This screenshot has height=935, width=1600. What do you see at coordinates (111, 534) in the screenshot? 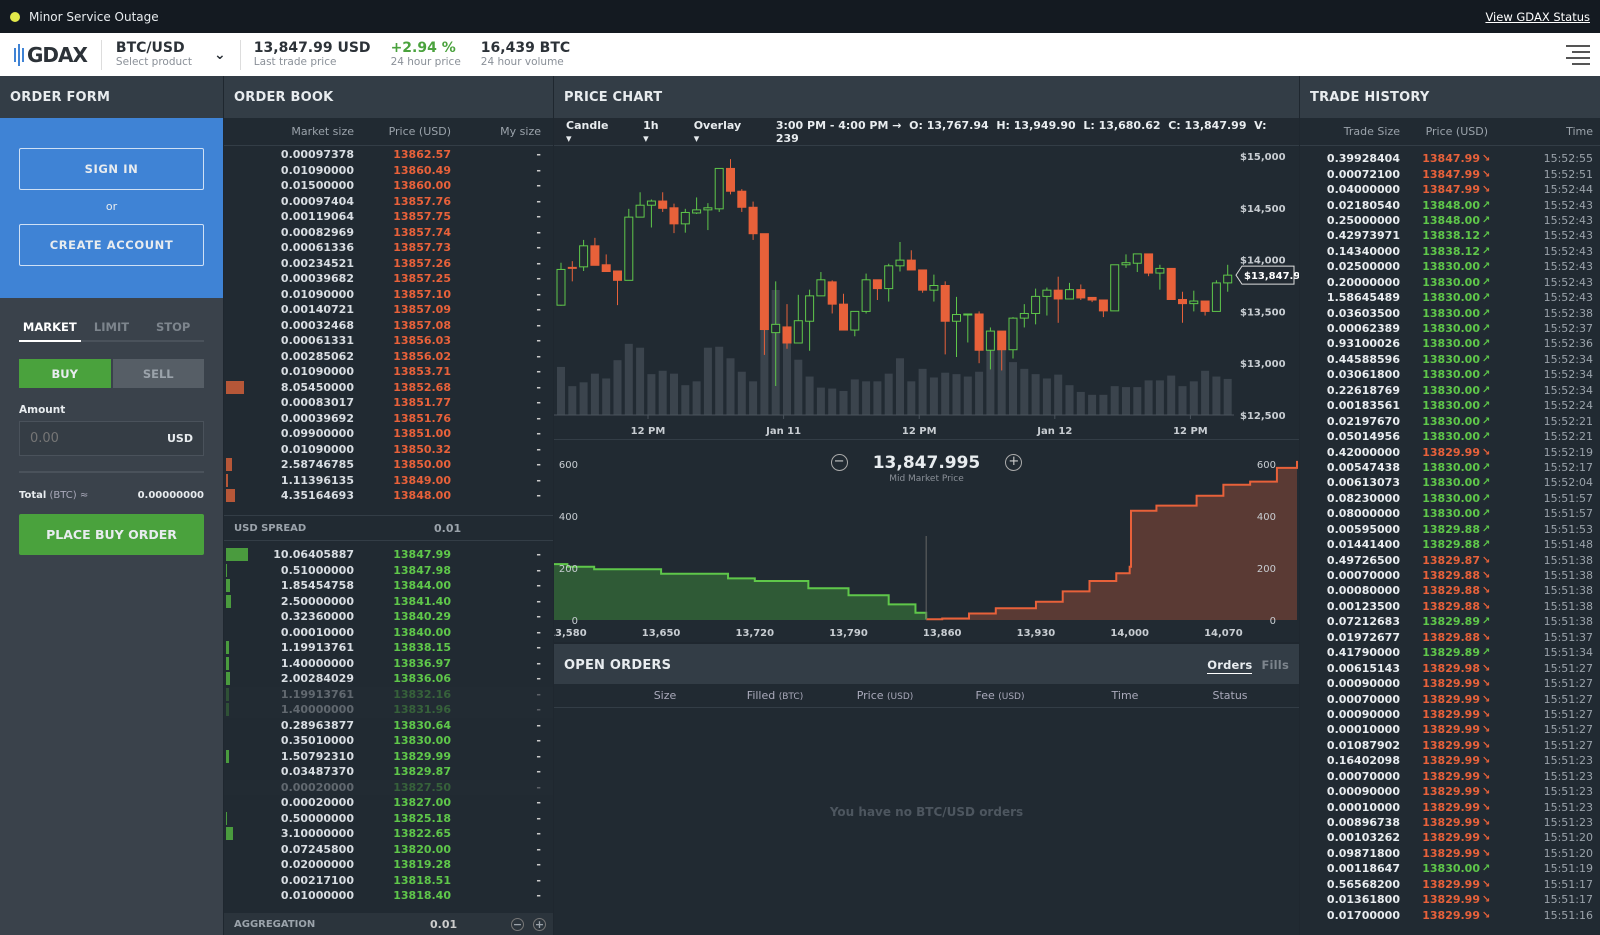
I see `place-buy-order-button: PLACE BUY ORDER` at bounding box center [111, 534].